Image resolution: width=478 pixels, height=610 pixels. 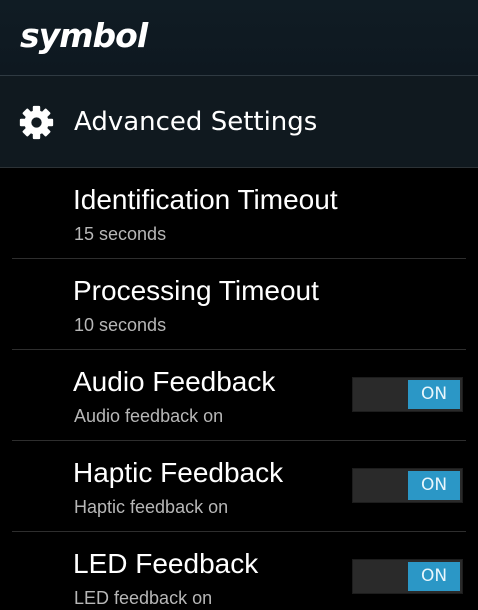 I want to click on setting-led-feedback: LED Feedback LED feedback on ON, so click(x=239, y=571).